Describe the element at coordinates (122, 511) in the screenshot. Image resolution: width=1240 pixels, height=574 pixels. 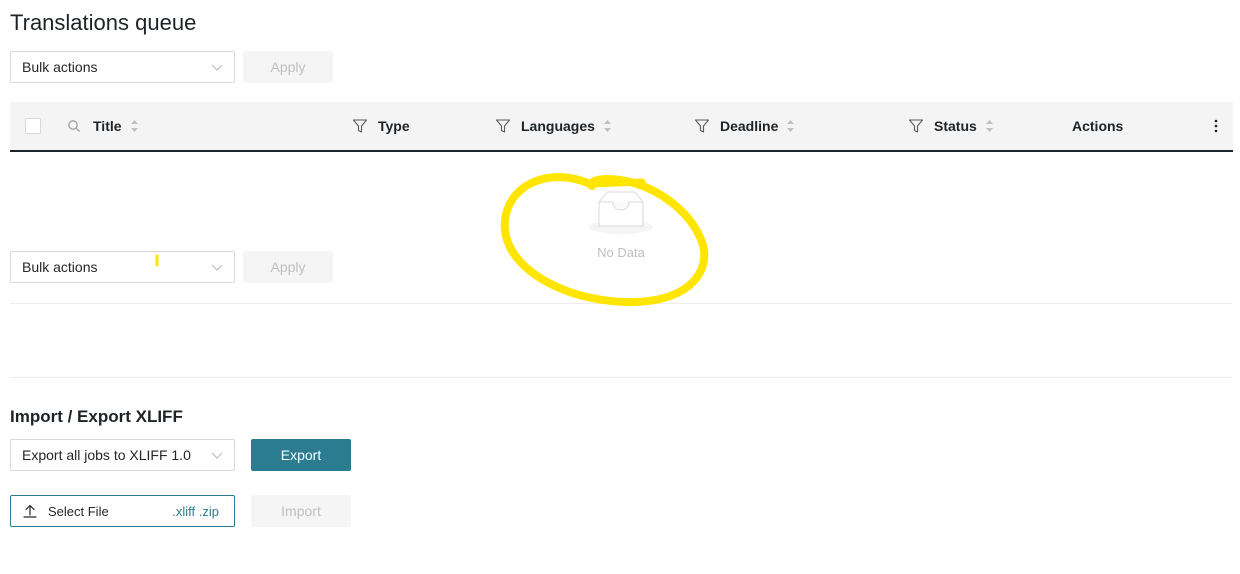
I see `select-file-button: Select File .xliff .zip` at that location.